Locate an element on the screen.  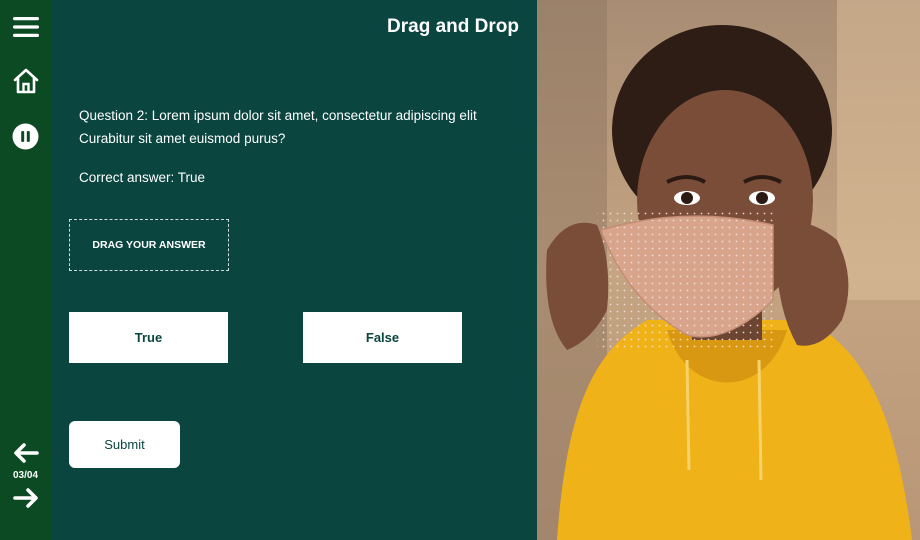
sidebar: 03/04 is located at coordinates (25, 270).